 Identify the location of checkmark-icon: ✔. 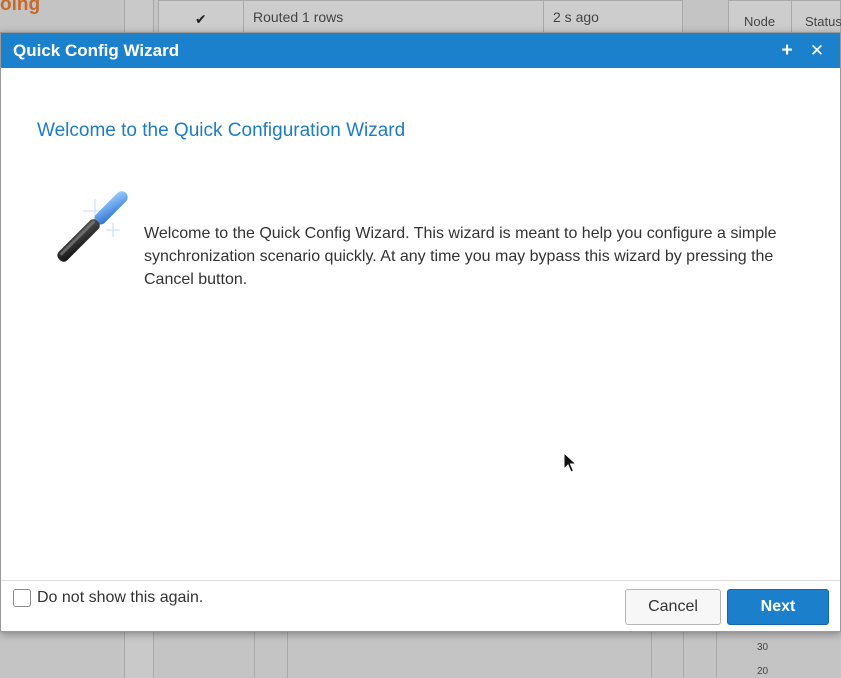
(201, 19).